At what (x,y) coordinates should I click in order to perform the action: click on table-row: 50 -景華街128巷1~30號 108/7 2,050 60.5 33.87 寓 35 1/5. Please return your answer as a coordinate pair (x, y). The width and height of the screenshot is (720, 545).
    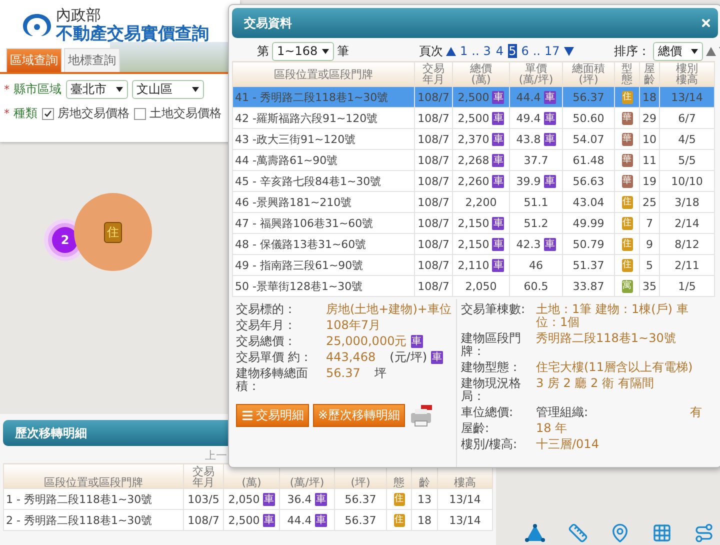
    Looking at the image, I should click on (473, 286).